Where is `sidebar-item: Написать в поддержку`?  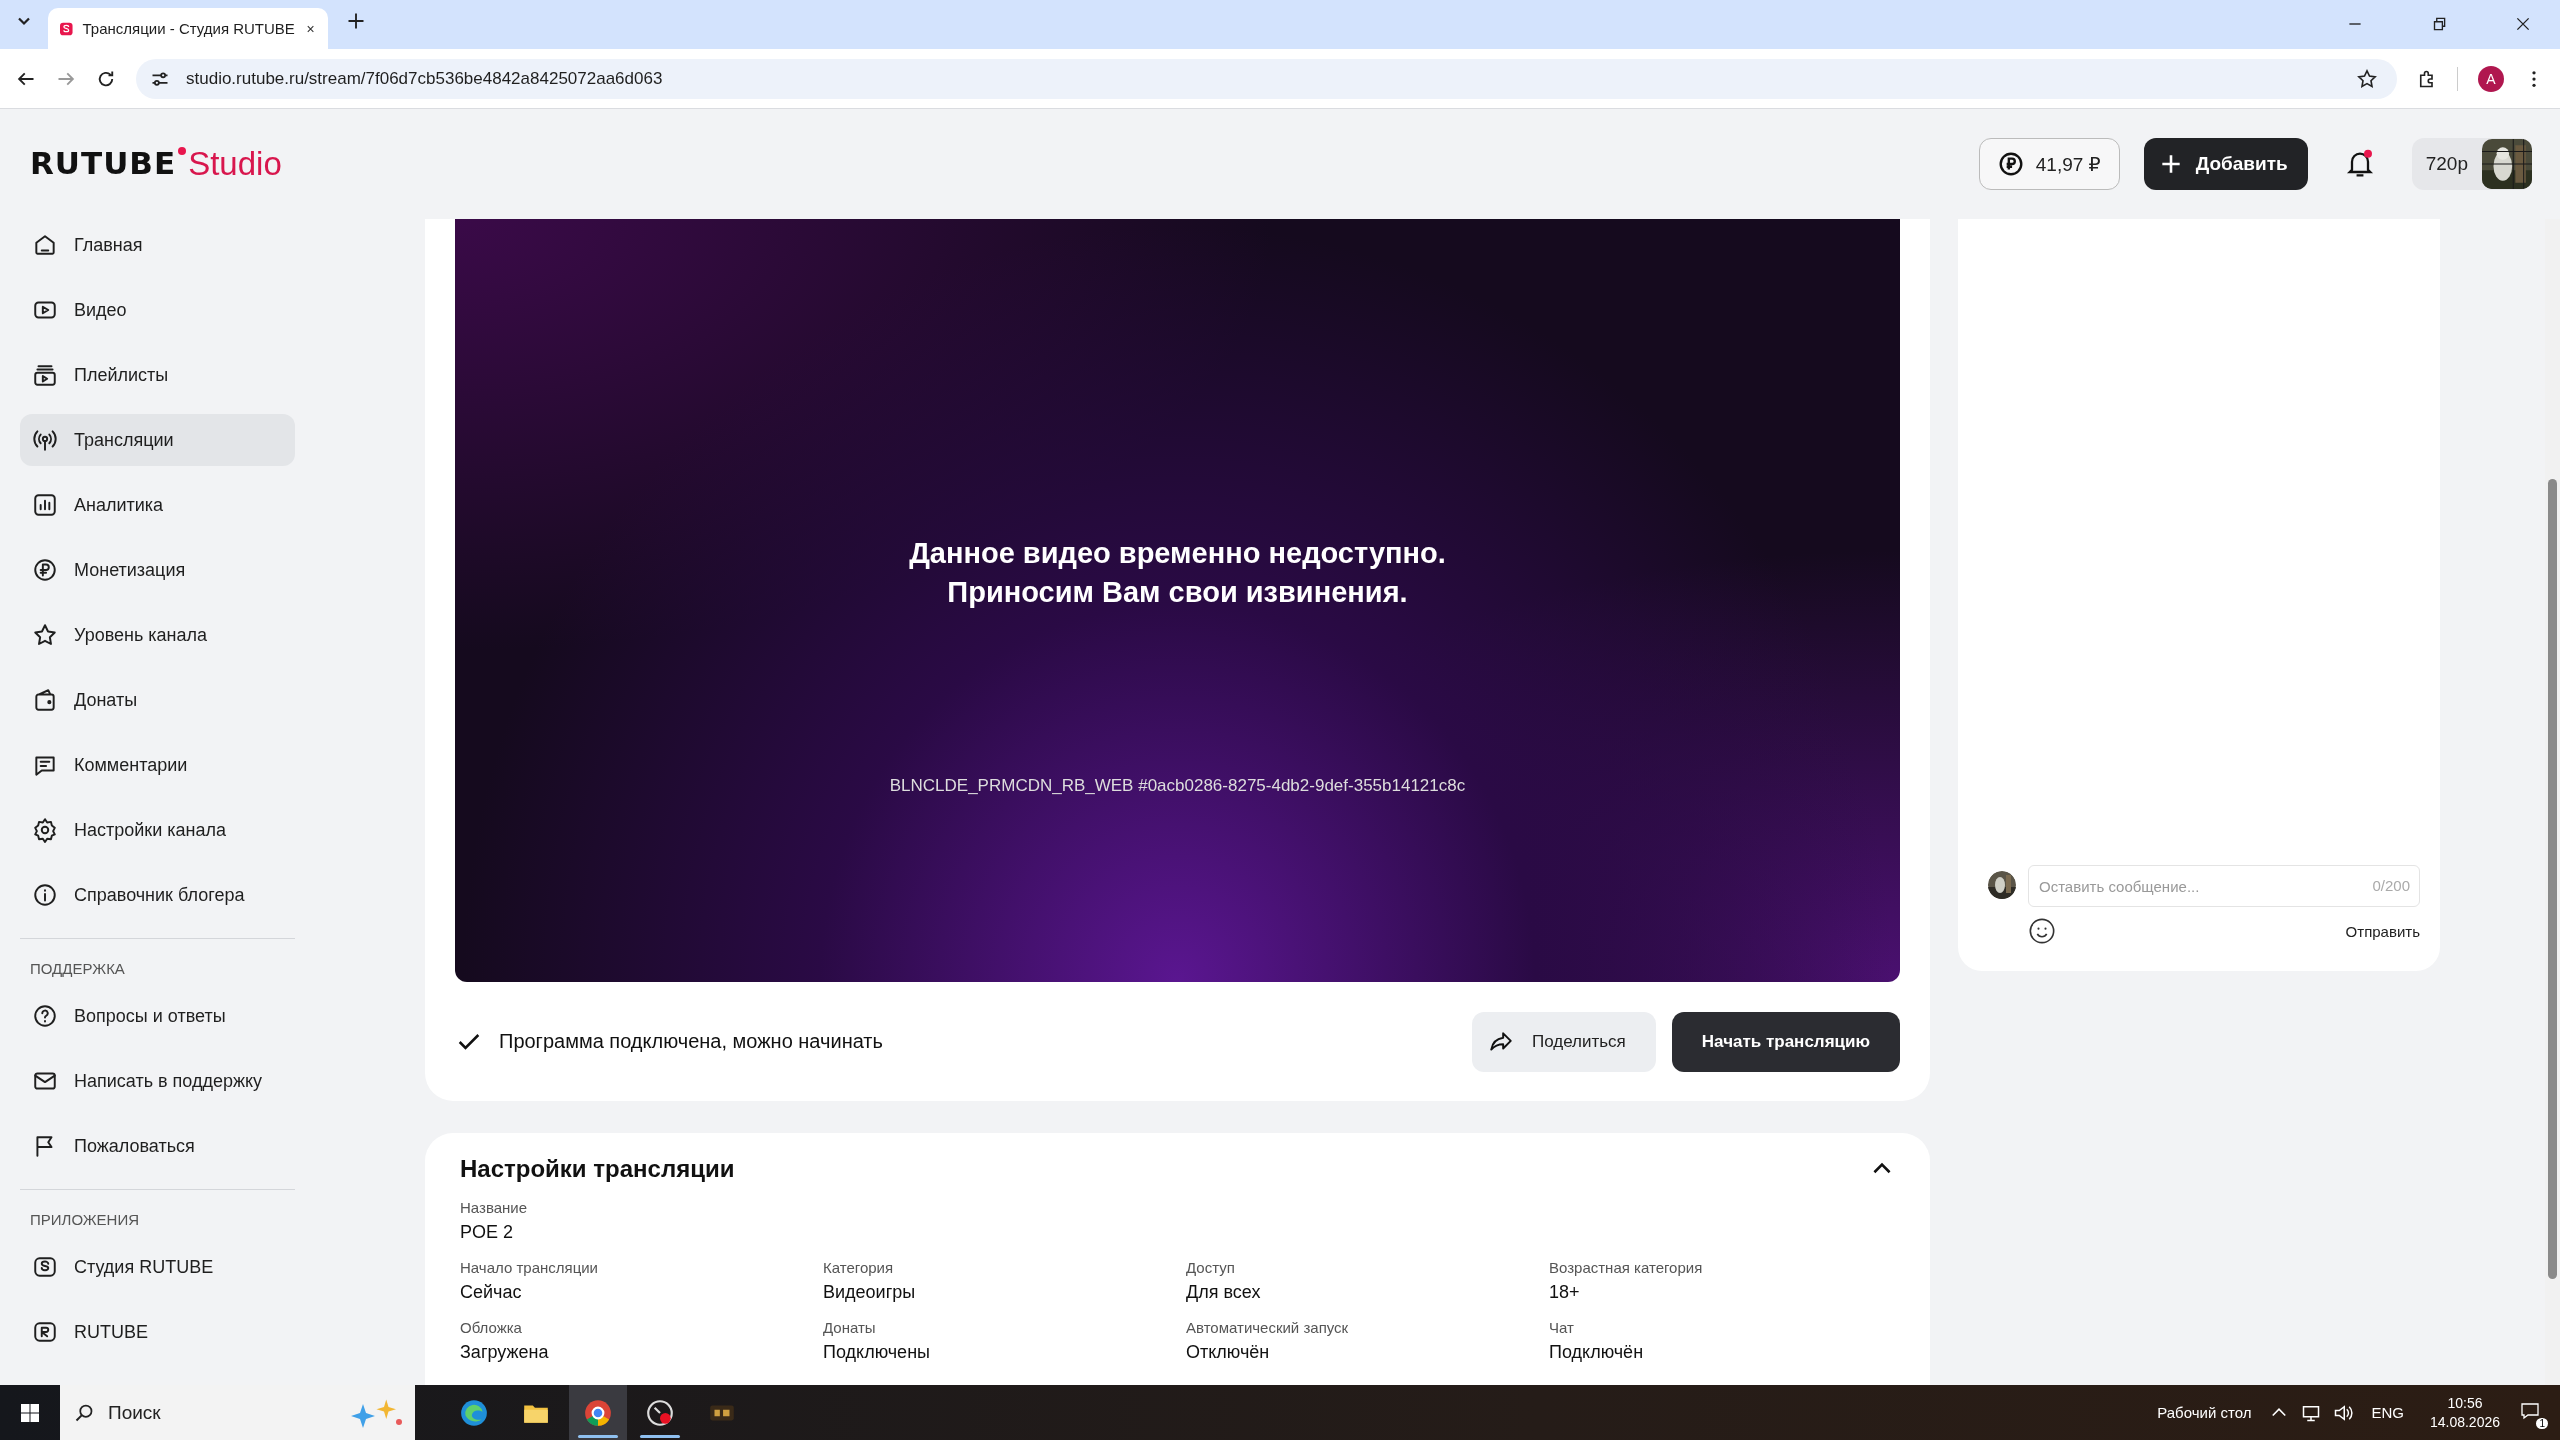 sidebar-item: Написать в поддержку is located at coordinates (157, 1081).